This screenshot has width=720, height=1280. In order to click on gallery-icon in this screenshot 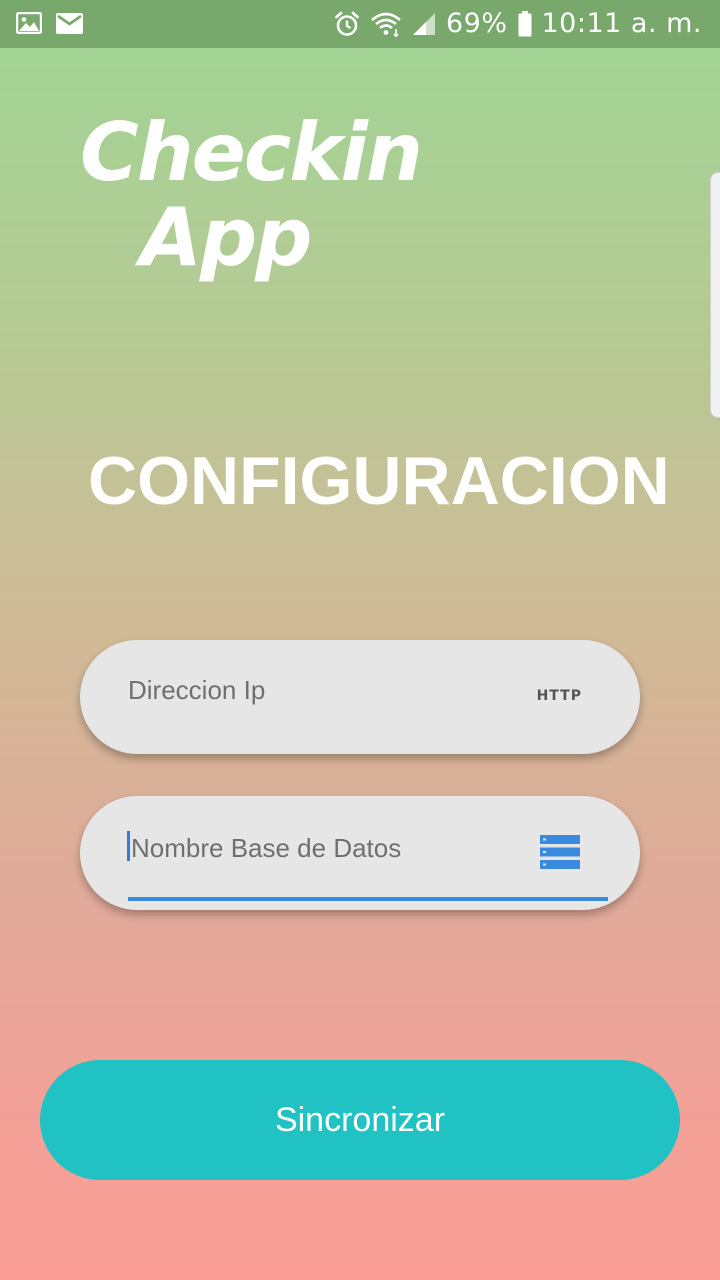, I will do `click(29, 23)`.